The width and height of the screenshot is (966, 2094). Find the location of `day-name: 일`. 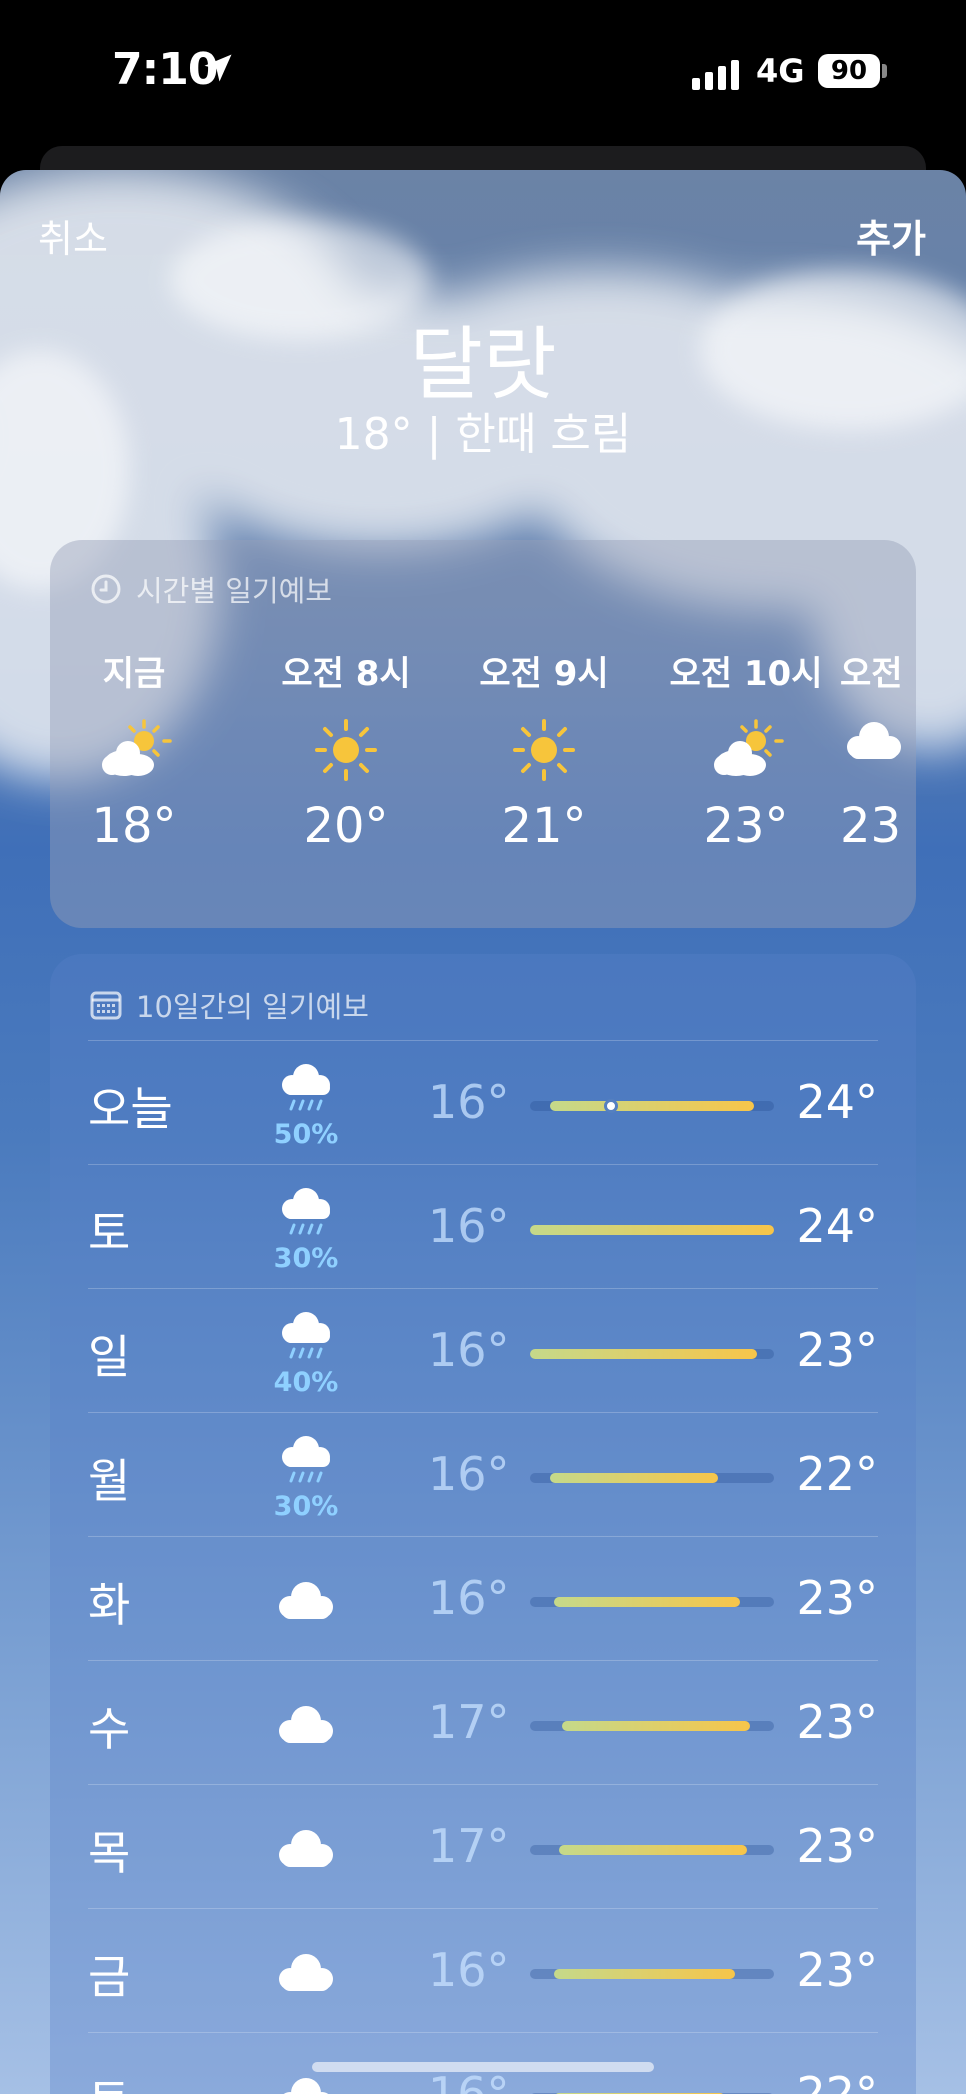

day-name: 일 is located at coordinates (109, 1357).